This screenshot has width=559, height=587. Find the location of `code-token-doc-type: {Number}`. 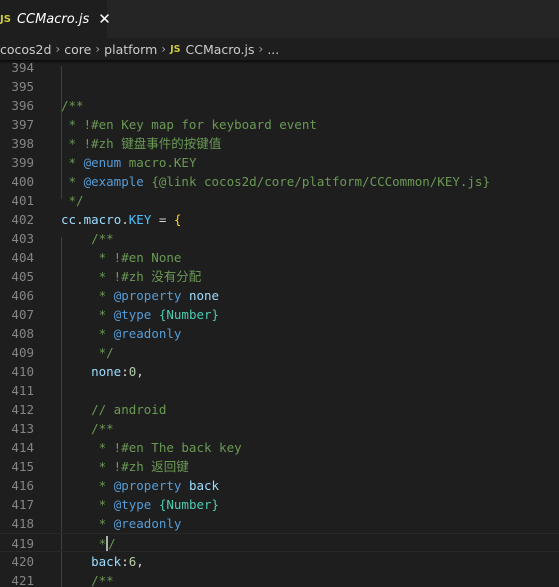

code-token-doc-type: {Number} is located at coordinates (189, 314).